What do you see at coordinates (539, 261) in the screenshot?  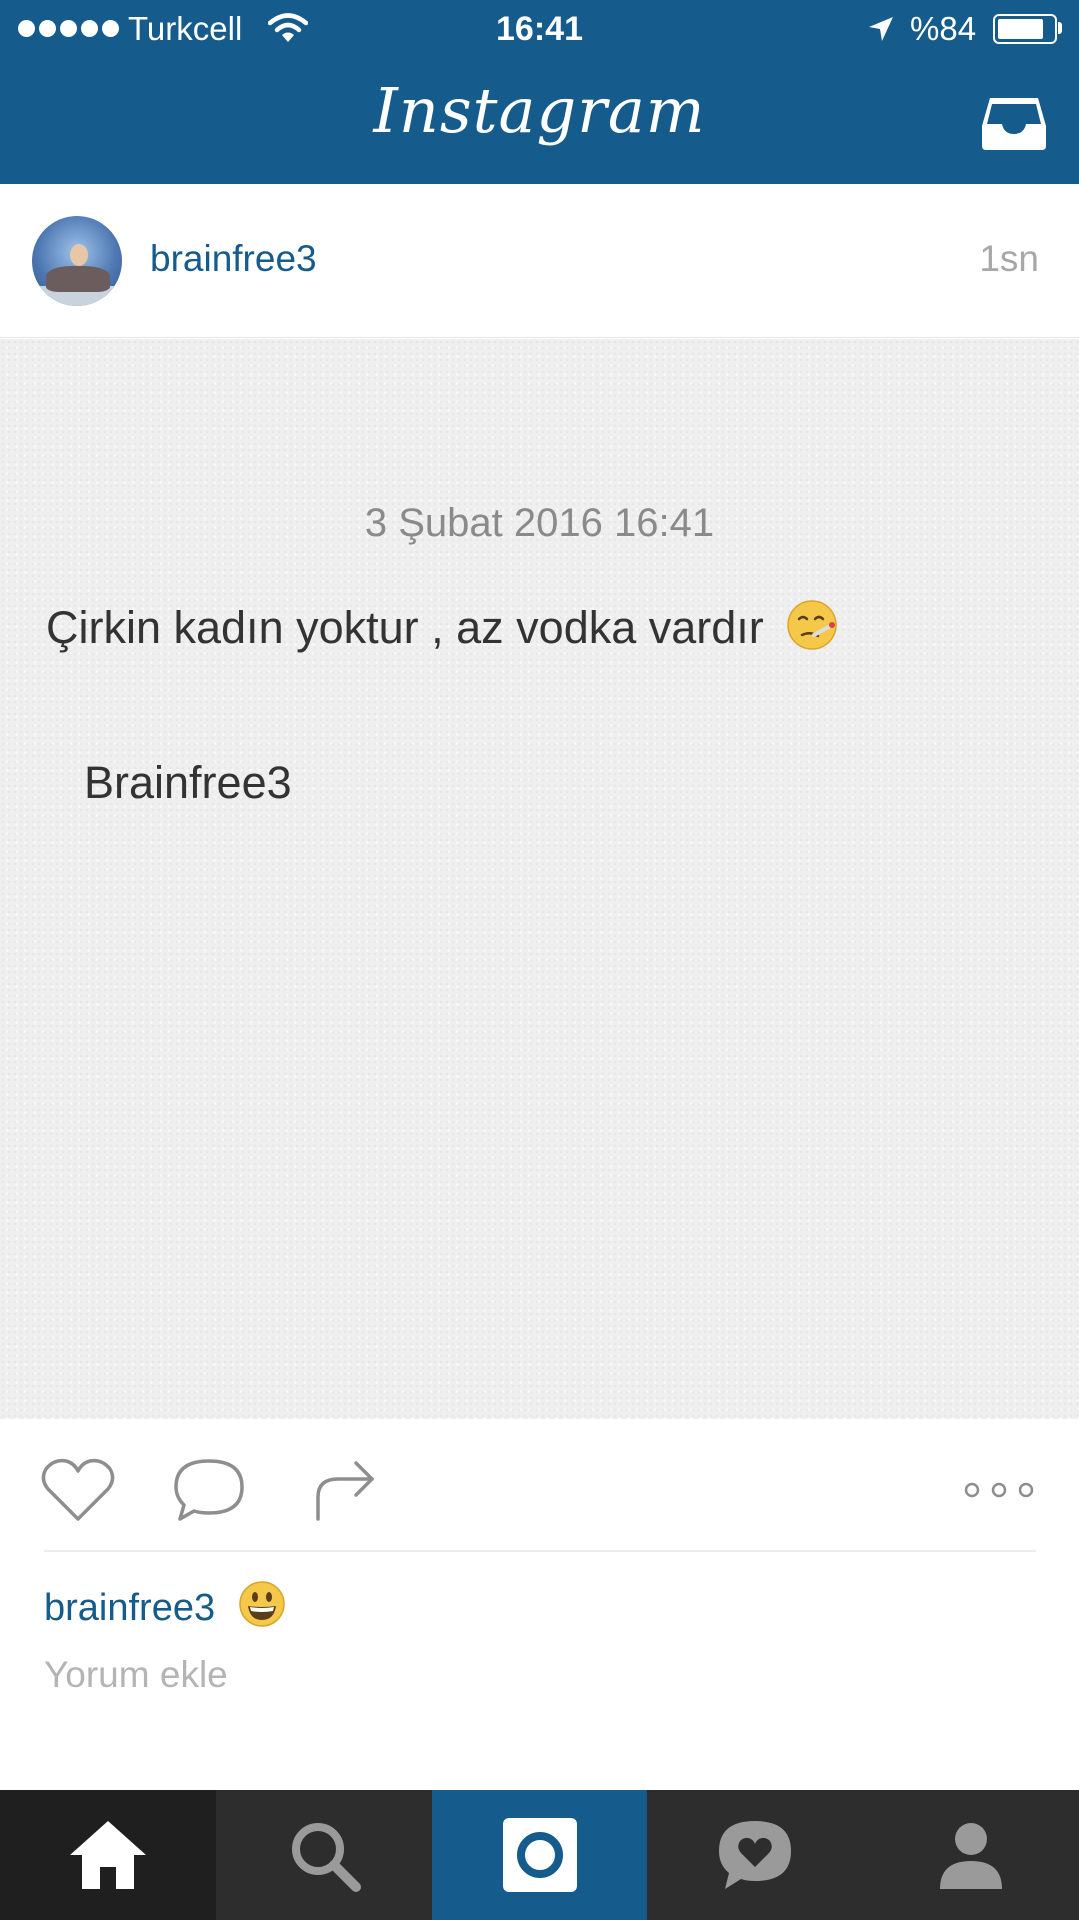 I see `post-header: brainfree3 1sn` at bounding box center [539, 261].